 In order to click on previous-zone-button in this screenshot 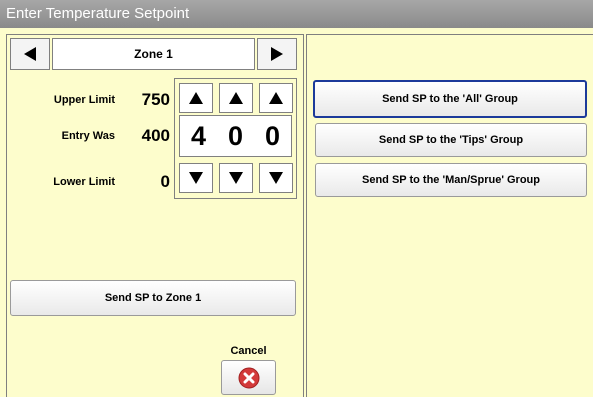, I will do `click(30, 54)`.